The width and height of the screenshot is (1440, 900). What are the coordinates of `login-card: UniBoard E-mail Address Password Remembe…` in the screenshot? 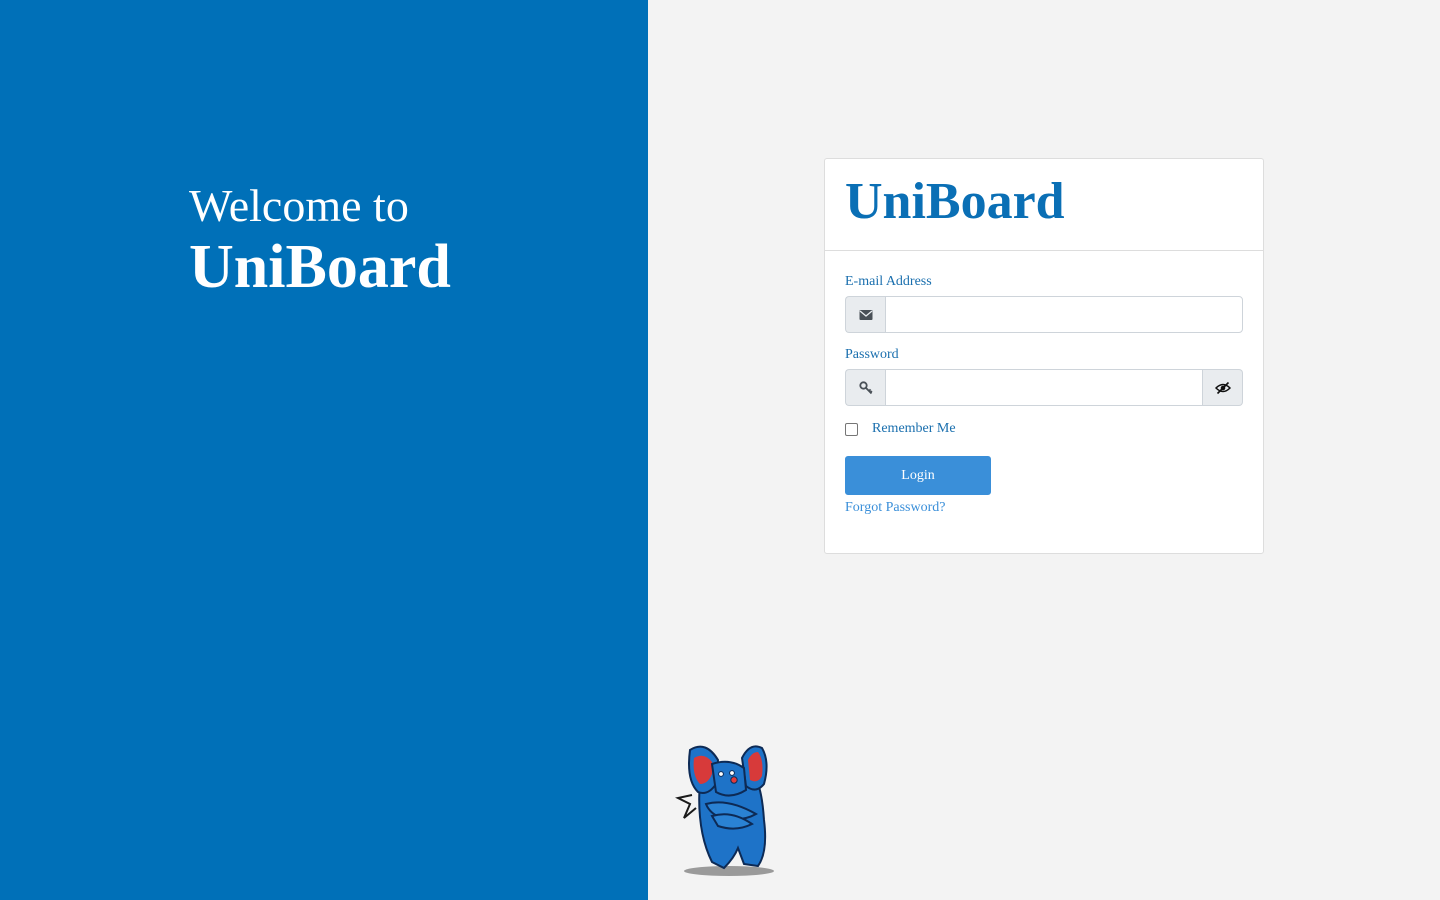 It's located at (1044, 356).